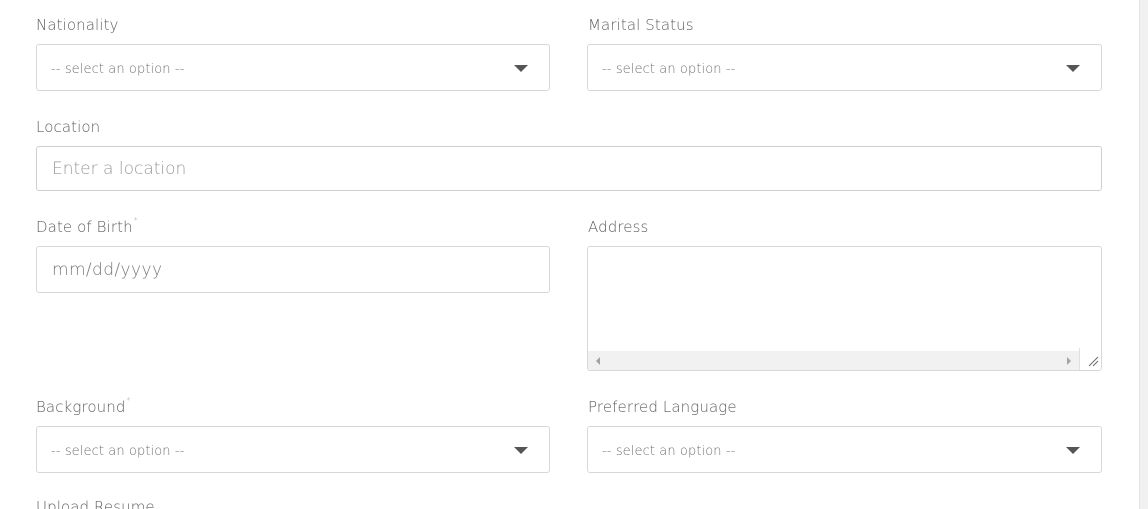 This screenshot has height=509, width=1148. What do you see at coordinates (844, 67) in the screenshot?
I see `marital-status-select: -- select an option --` at bounding box center [844, 67].